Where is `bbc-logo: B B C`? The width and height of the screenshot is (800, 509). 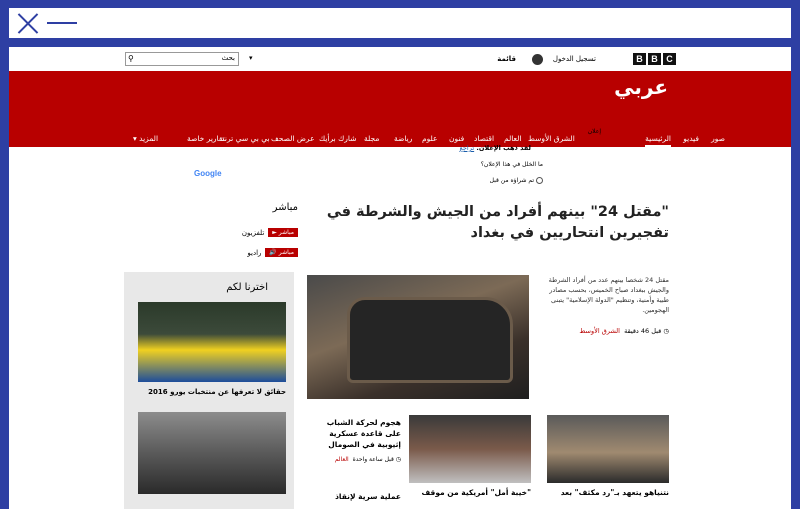
bbc-logo: B B C is located at coordinates (654, 59).